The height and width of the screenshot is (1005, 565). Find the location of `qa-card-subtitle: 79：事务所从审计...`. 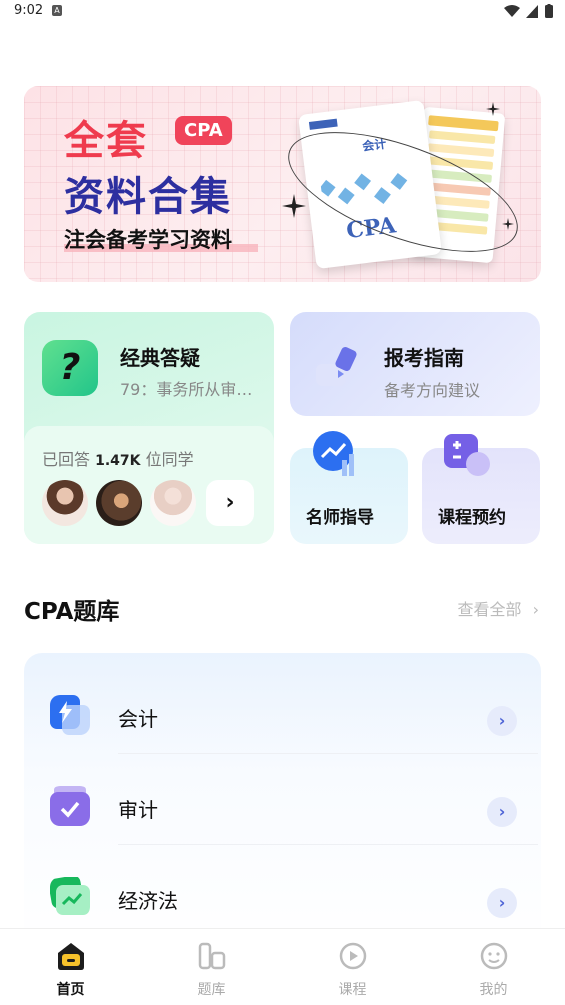

qa-card-subtitle: 79：事务所从审计... is located at coordinates (193, 389).